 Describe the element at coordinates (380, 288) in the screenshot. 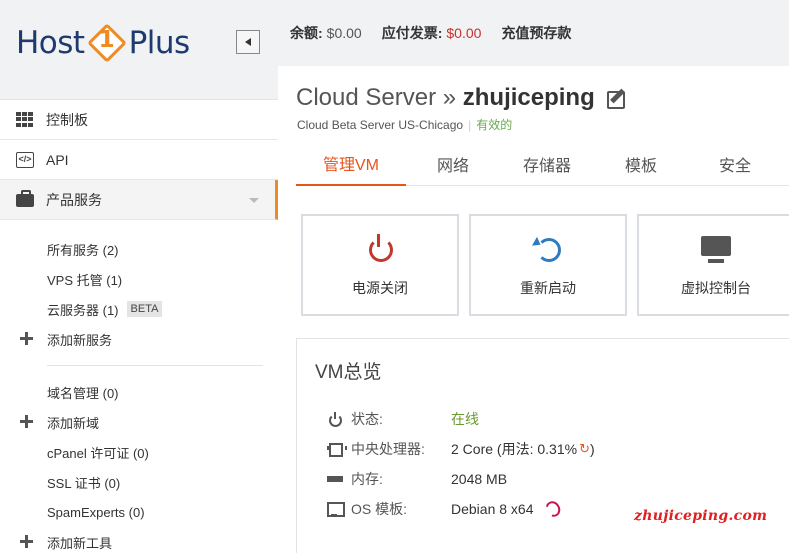

I see `action-label: 电源关闭` at that location.